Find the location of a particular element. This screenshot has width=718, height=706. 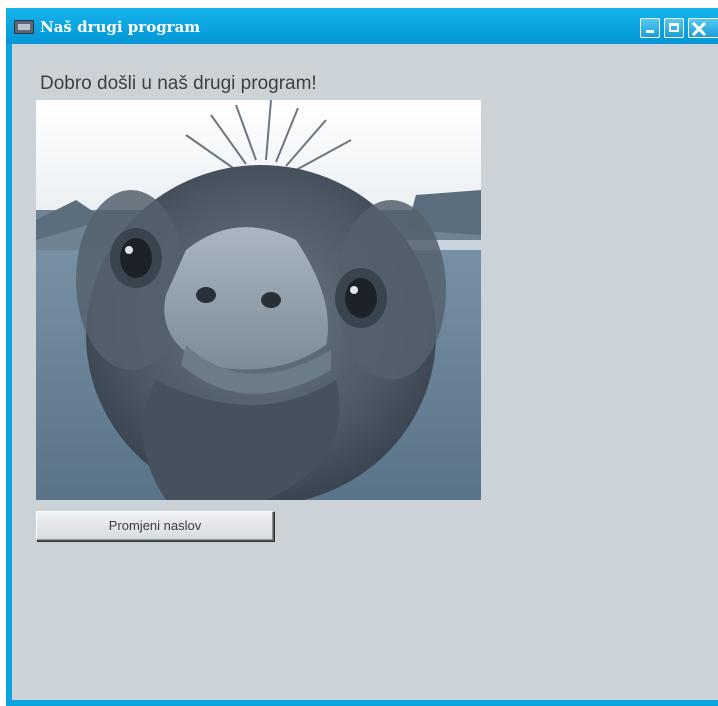

close-button is located at coordinates (703, 28).